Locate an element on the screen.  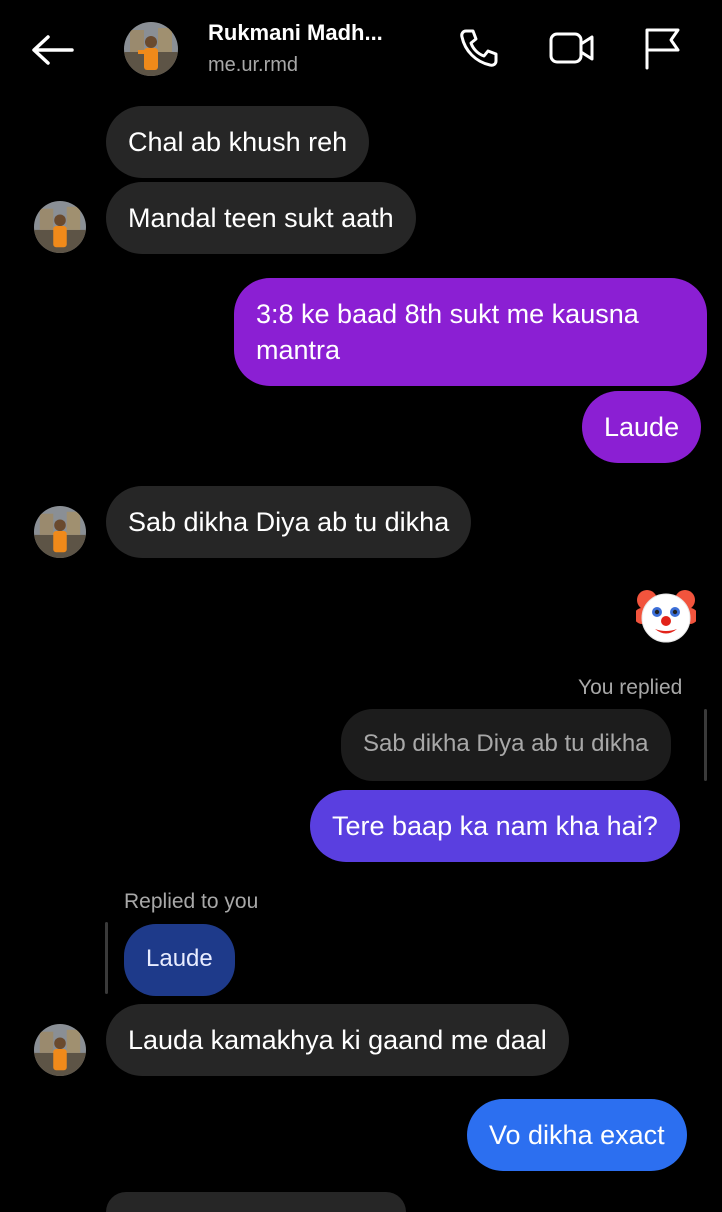
reply-label: You replied is located at coordinates (630, 687).